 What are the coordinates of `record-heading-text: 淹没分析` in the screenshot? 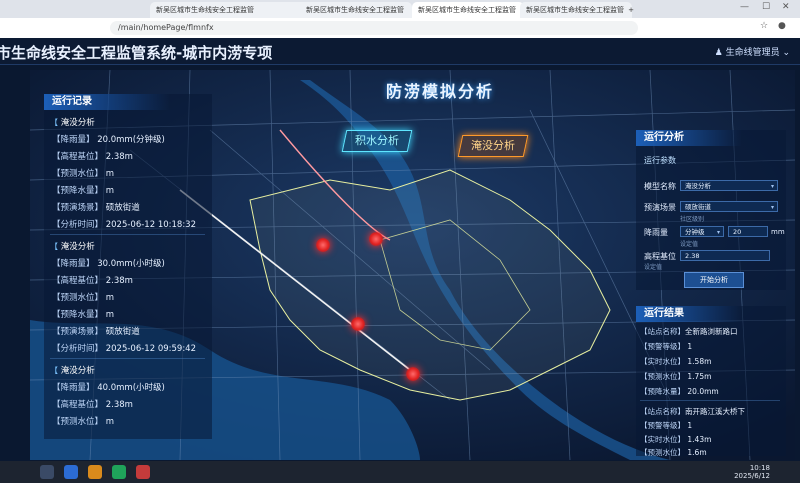 It's located at (77, 247).